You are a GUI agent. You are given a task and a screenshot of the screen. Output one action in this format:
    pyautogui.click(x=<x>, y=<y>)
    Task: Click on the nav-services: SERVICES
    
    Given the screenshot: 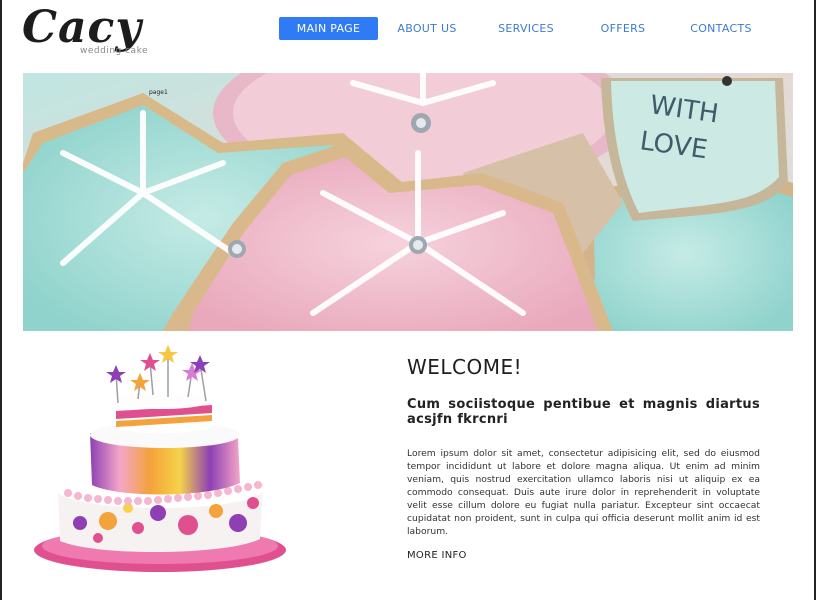 What is the action you would take?
    pyautogui.click(x=526, y=28)
    